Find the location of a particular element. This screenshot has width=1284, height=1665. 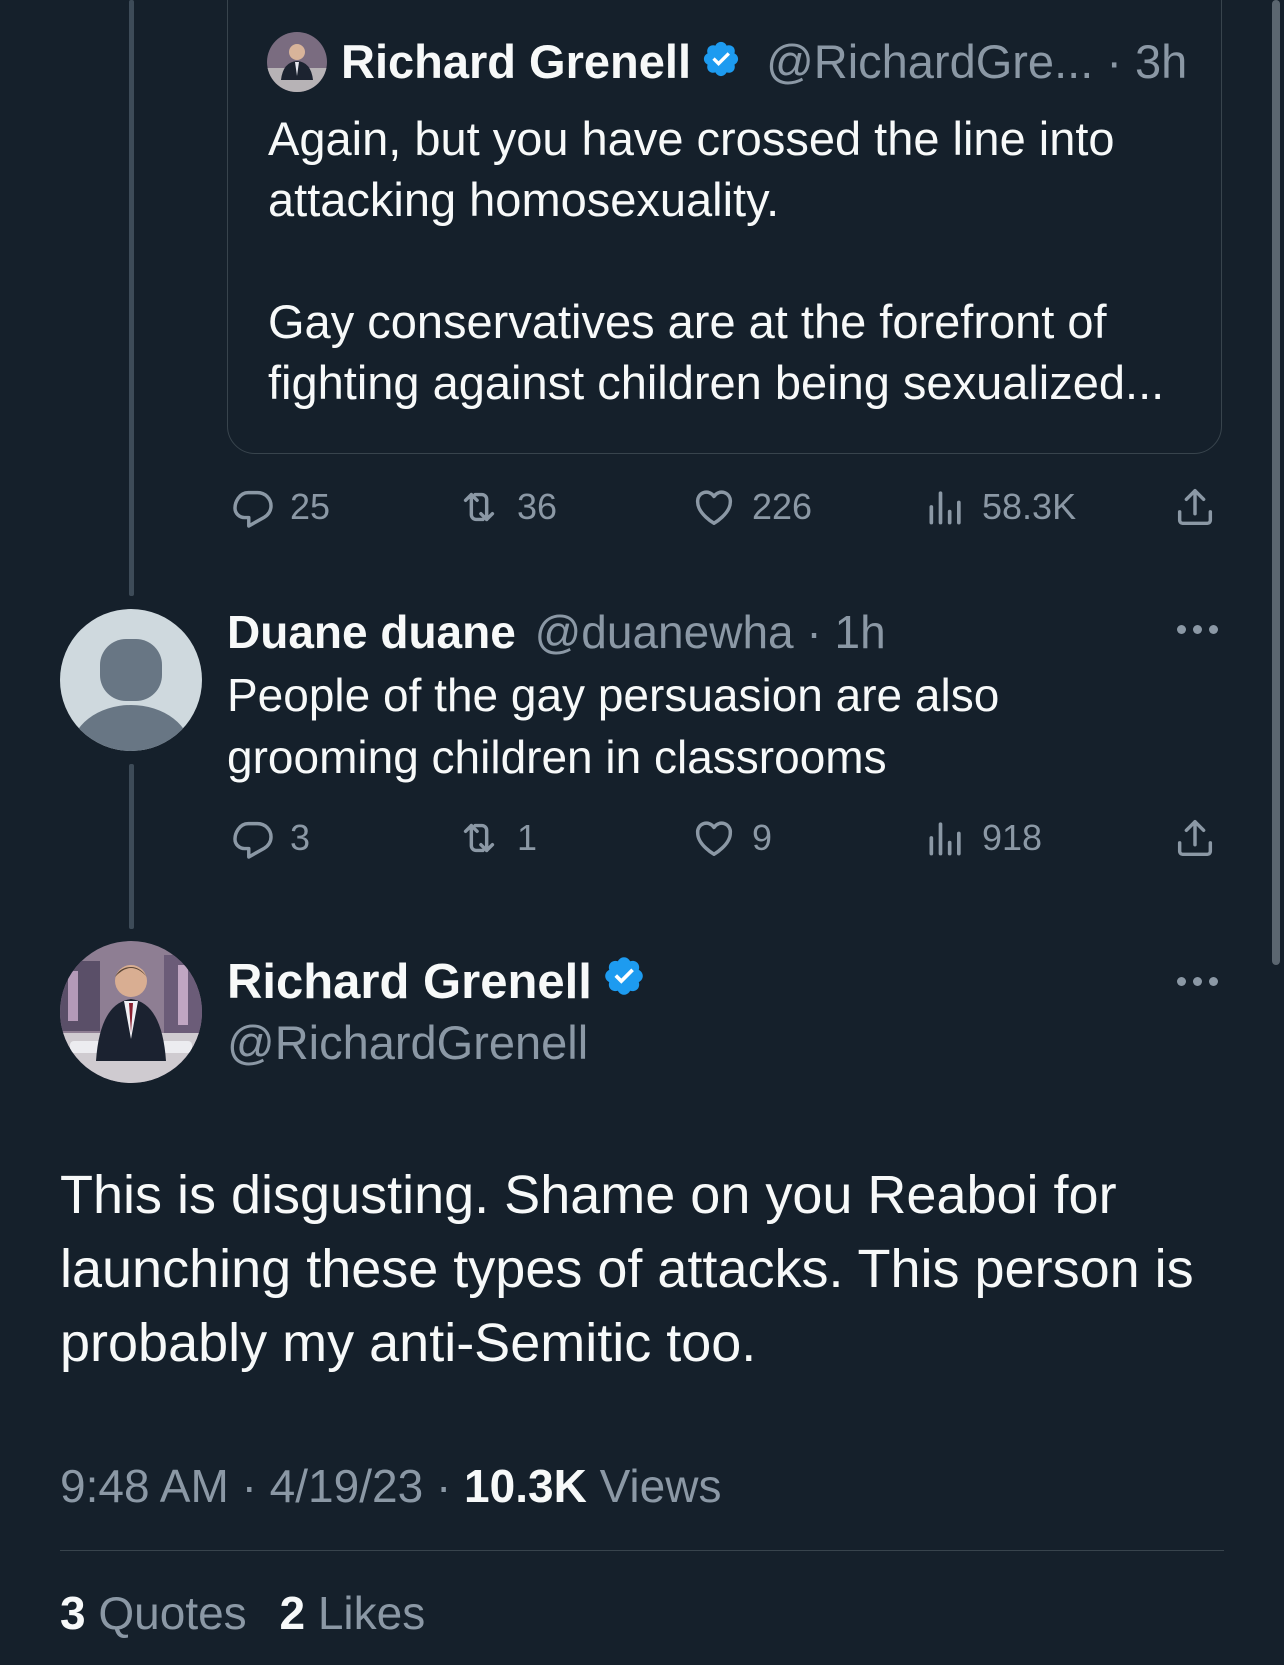

views-action: 58.3K is located at coordinates (1000, 507).